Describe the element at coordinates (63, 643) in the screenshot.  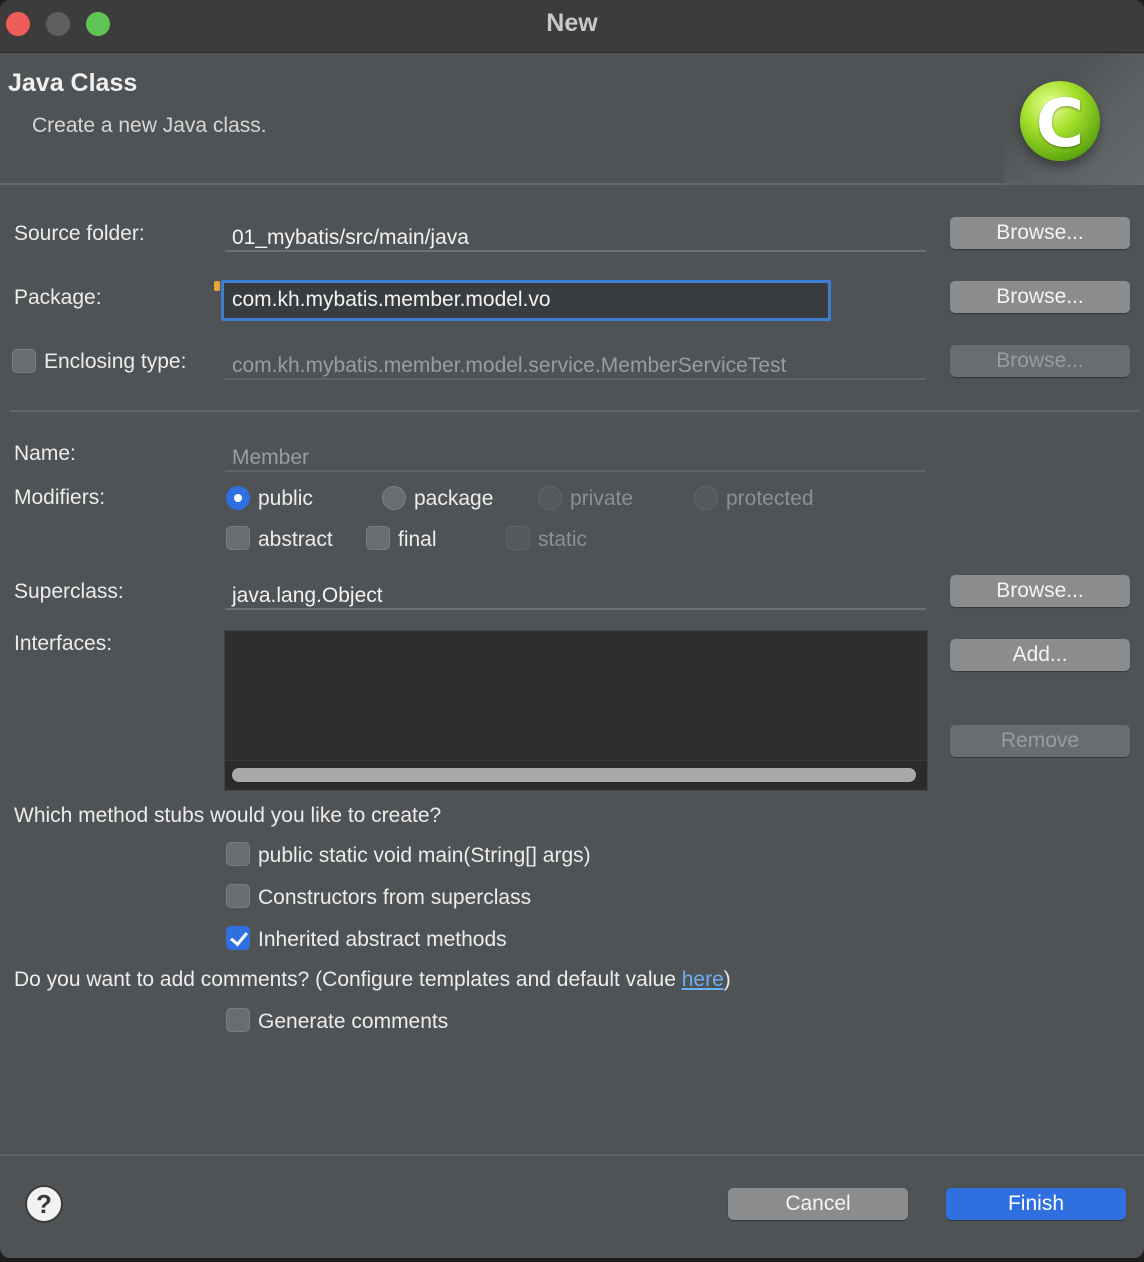
I see `interfaces-label: Interfaces:` at that location.